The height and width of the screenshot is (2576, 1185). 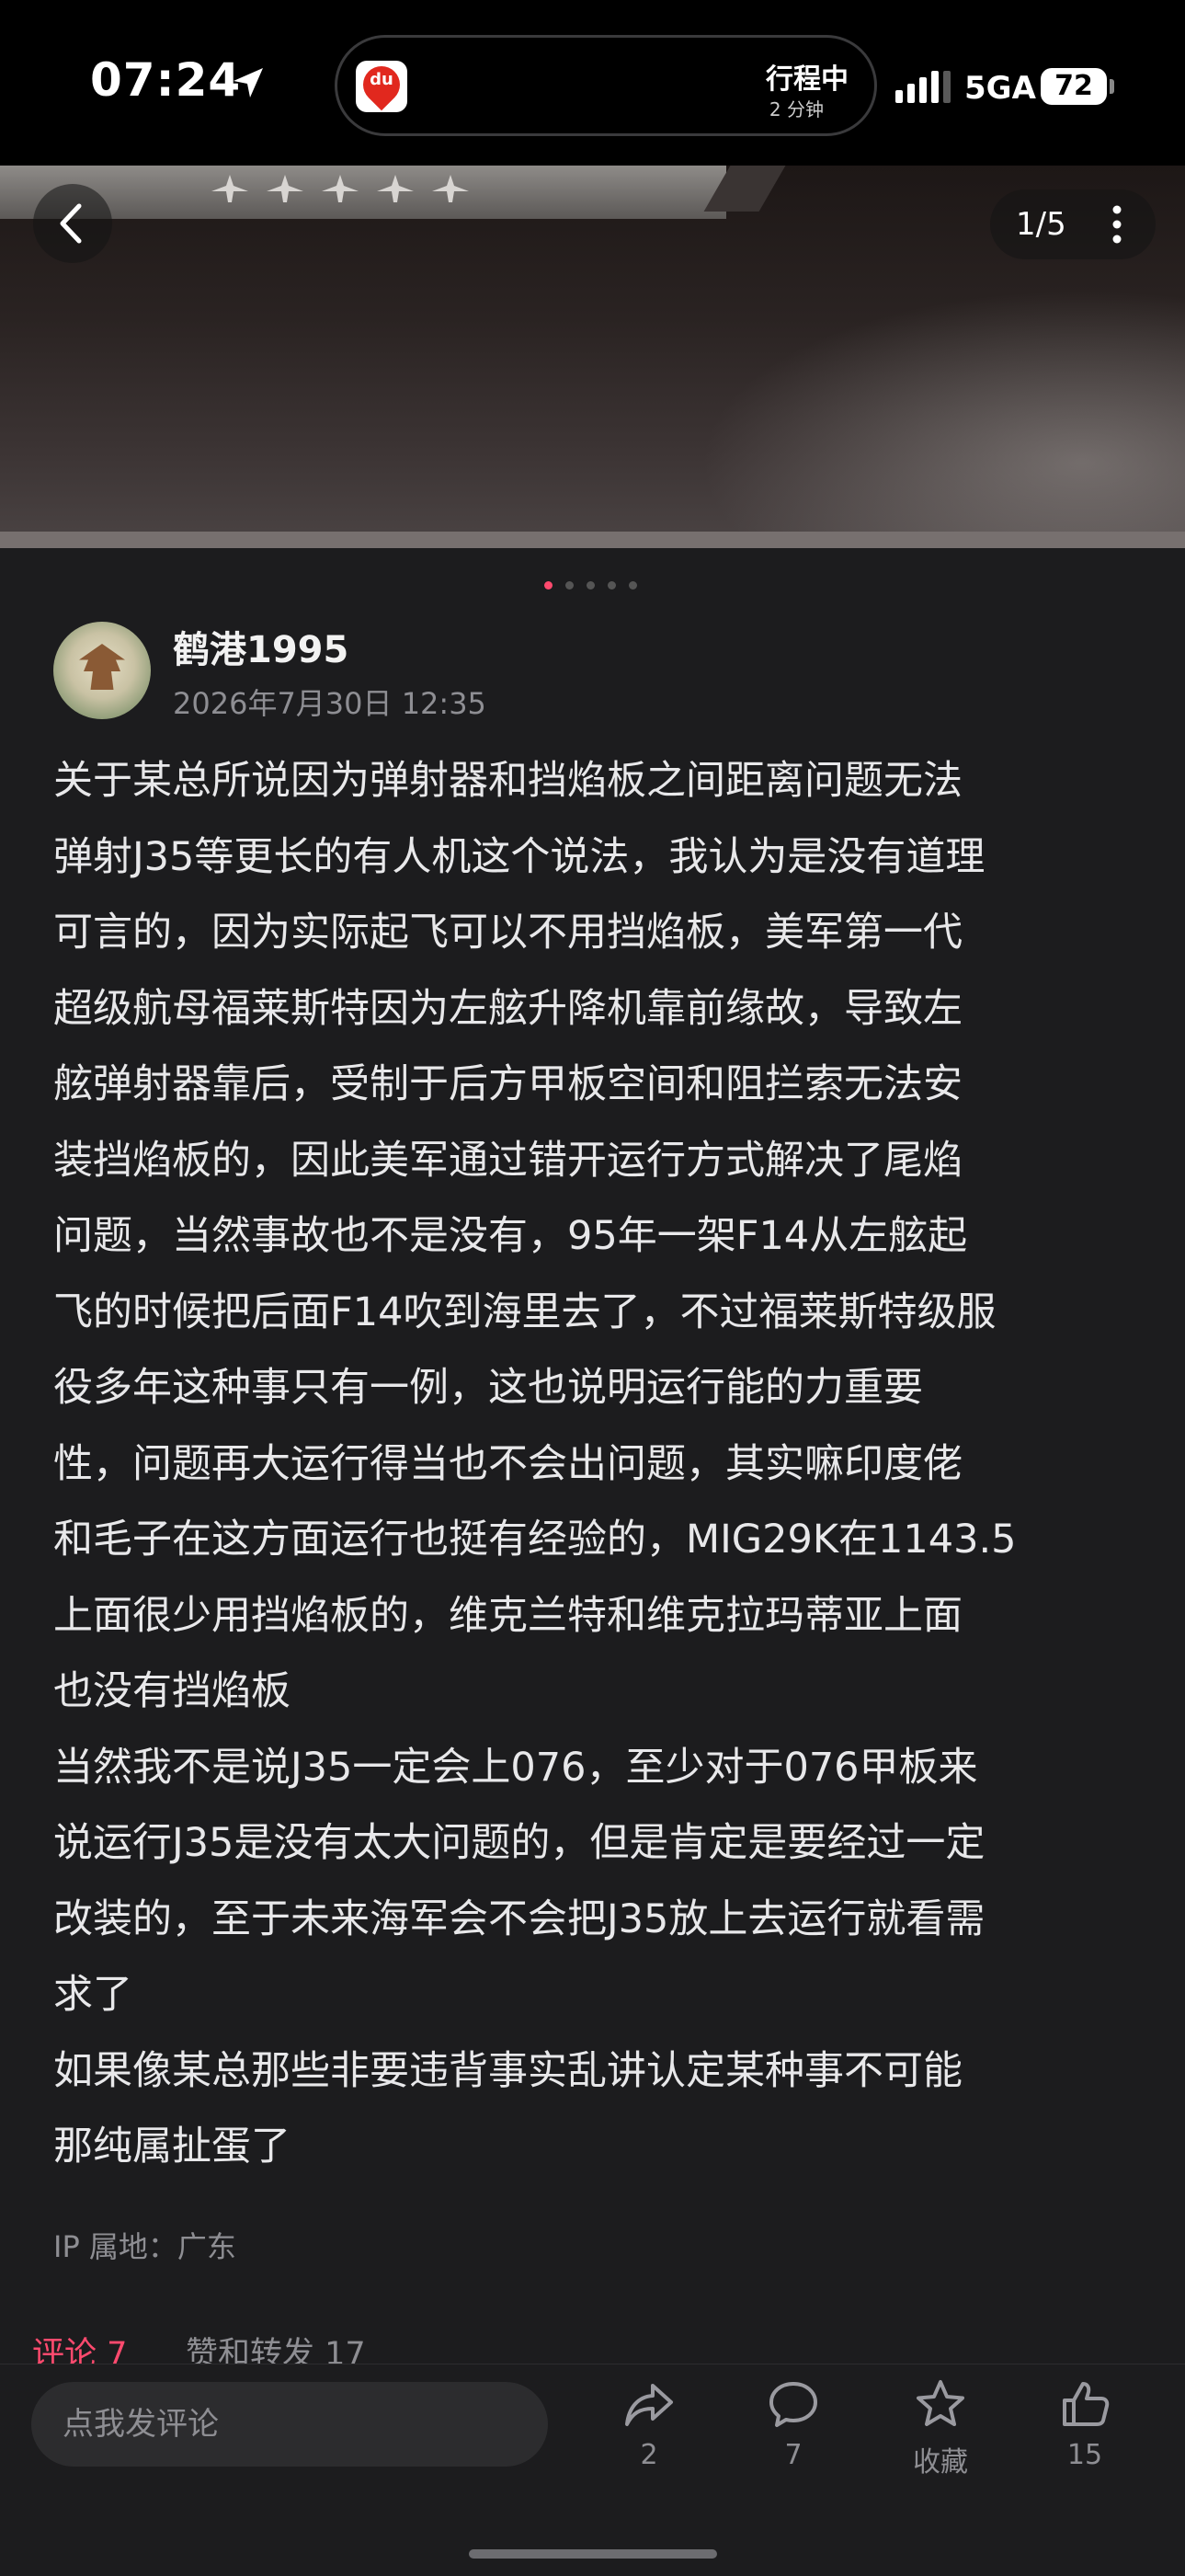 I want to click on post-line: 那纯属扯蛋了, so click(x=172, y=2147).